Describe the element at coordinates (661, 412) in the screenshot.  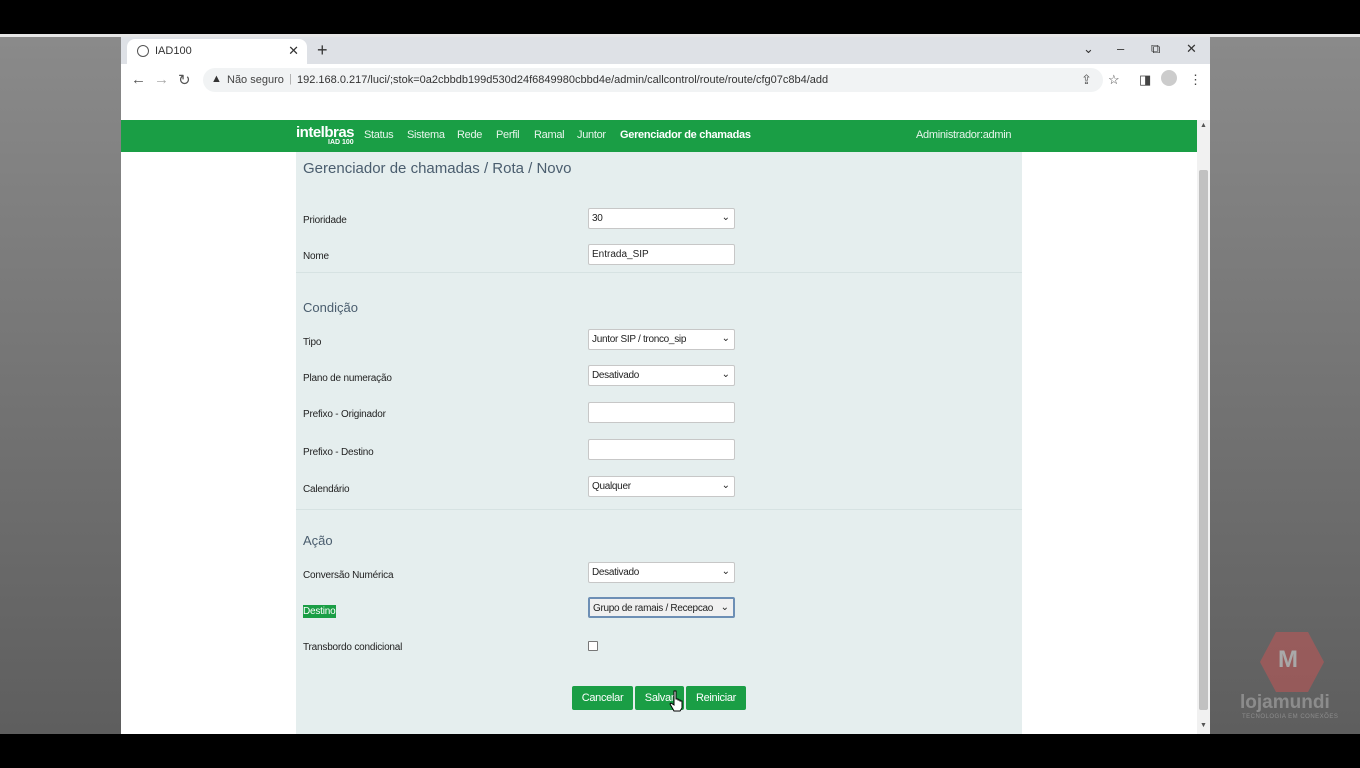
I see `prefix-origin-input` at that location.